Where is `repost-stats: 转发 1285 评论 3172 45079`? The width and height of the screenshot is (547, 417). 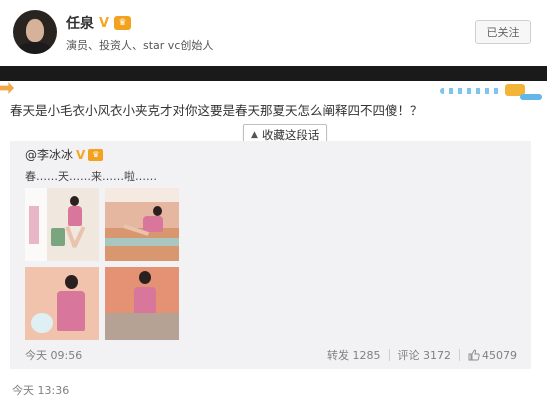
repost-stats: 转发 1285 评论 3172 45079 is located at coordinates (422, 355).